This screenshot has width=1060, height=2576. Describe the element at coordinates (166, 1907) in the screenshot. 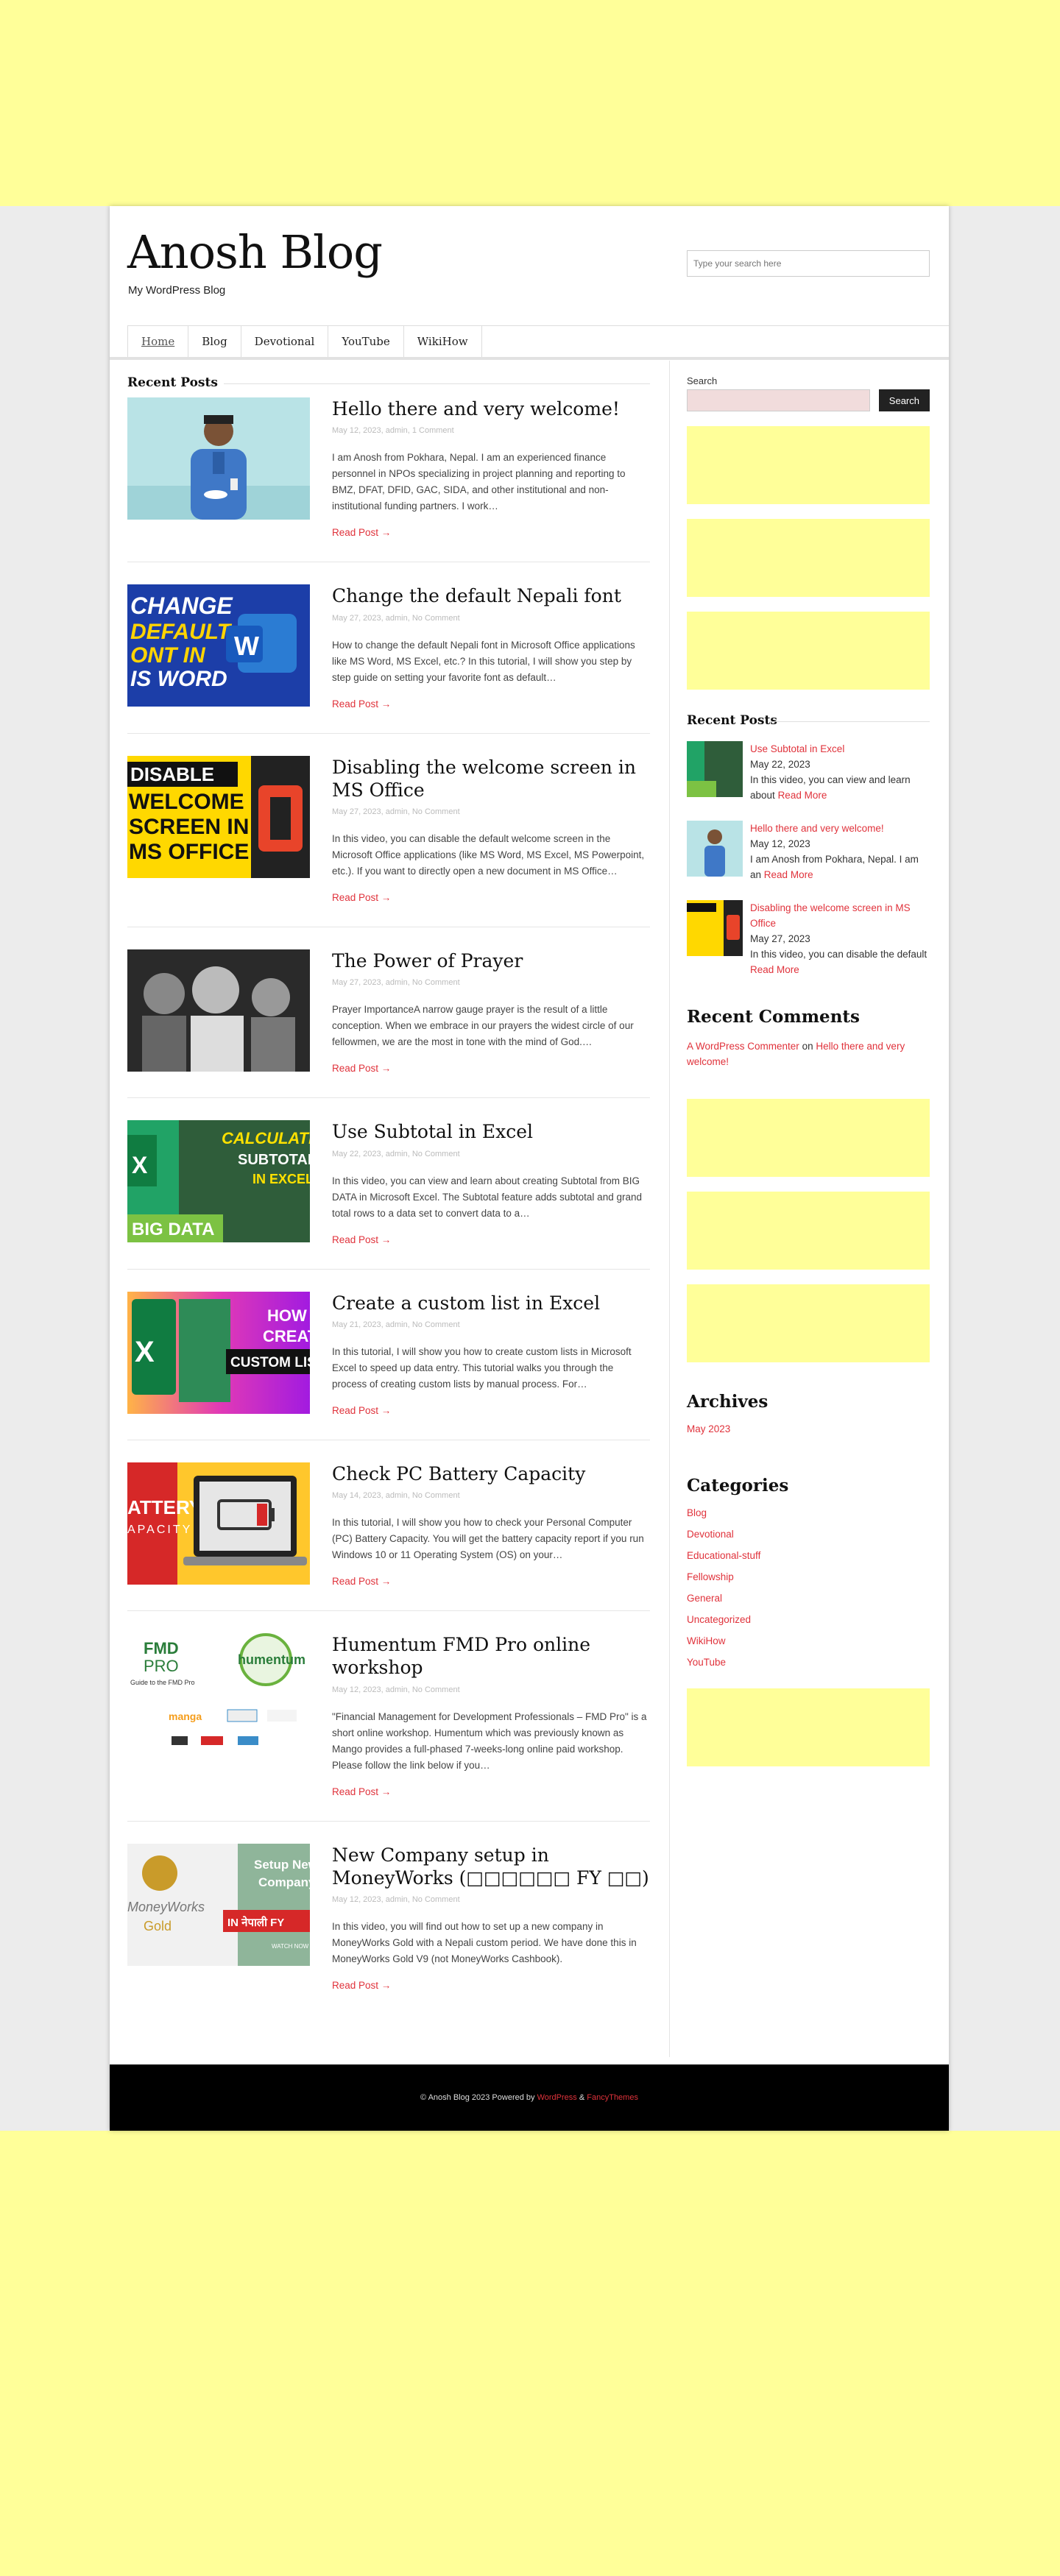

I see `svg-text: MoneyWorks` at that location.